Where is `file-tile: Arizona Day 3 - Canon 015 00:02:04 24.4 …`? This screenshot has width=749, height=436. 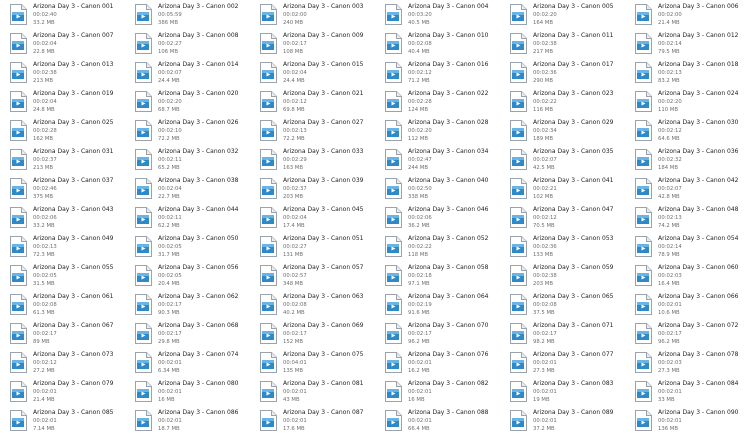 file-tile: Arizona Day 3 - Canon 015 00:02:04 24.4 … is located at coordinates (317, 73).